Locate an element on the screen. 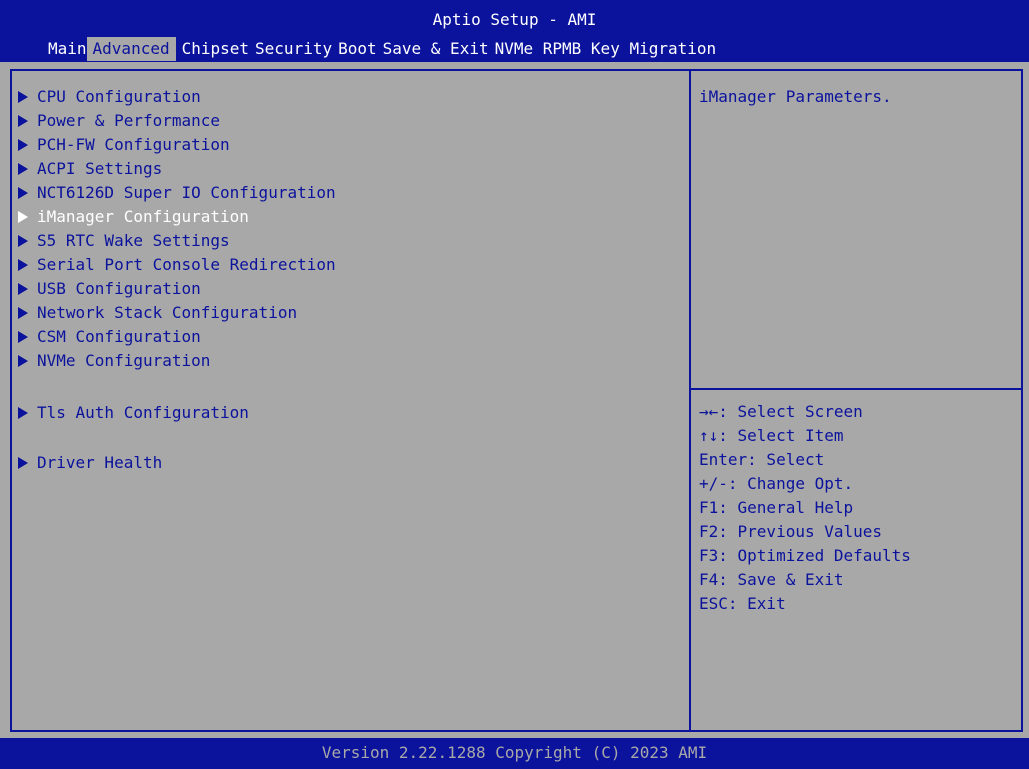 The width and height of the screenshot is (1029, 769). menu-item-label: NCT6126D Super IO Configuration is located at coordinates (186, 192).